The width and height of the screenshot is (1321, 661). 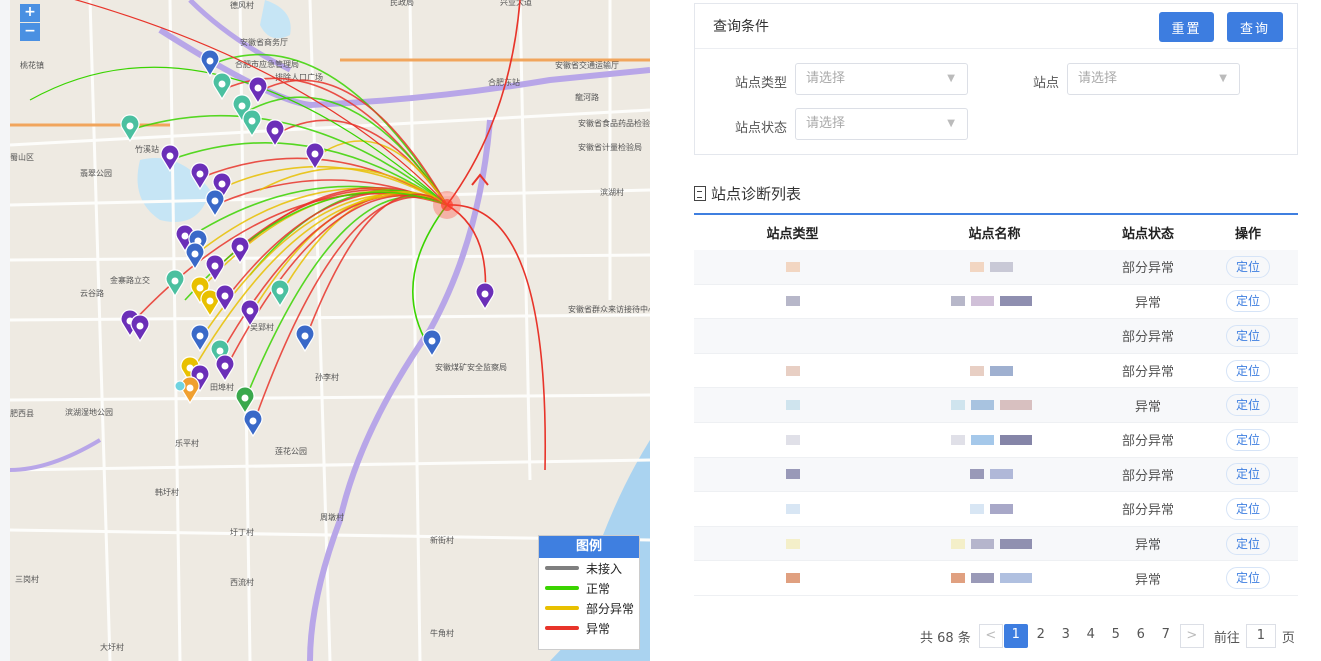 What do you see at coordinates (1141, 636) in the screenshot?
I see `page-6: 6` at bounding box center [1141, 636].